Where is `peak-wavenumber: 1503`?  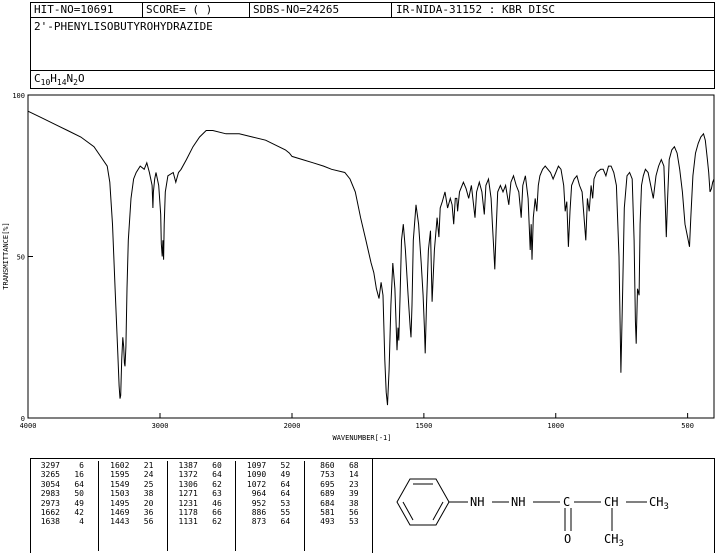 peak-wavenumber: 1503 is located at coordinates (120, 494).